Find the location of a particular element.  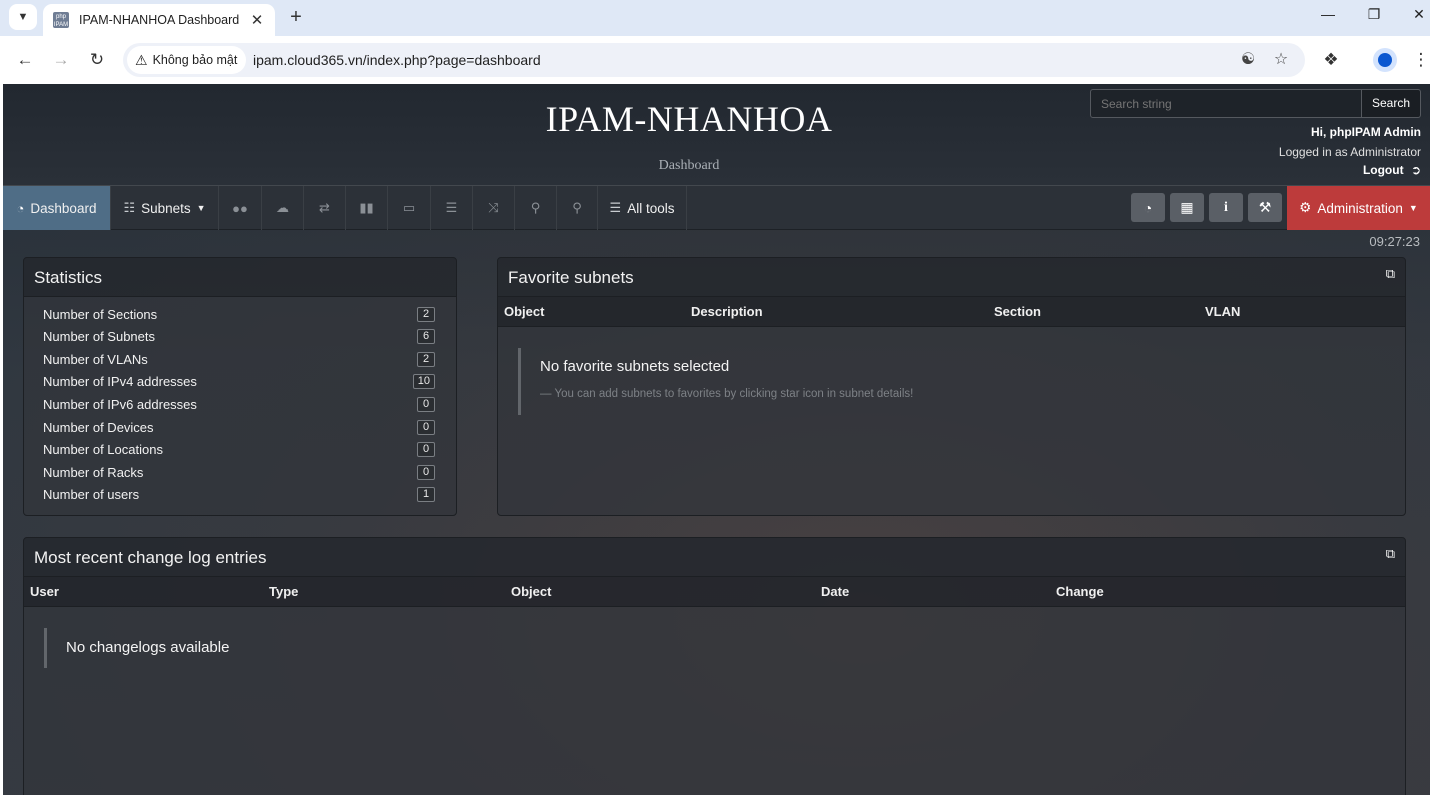

key-icon: ⚲ is located at coordinates (535, 207).